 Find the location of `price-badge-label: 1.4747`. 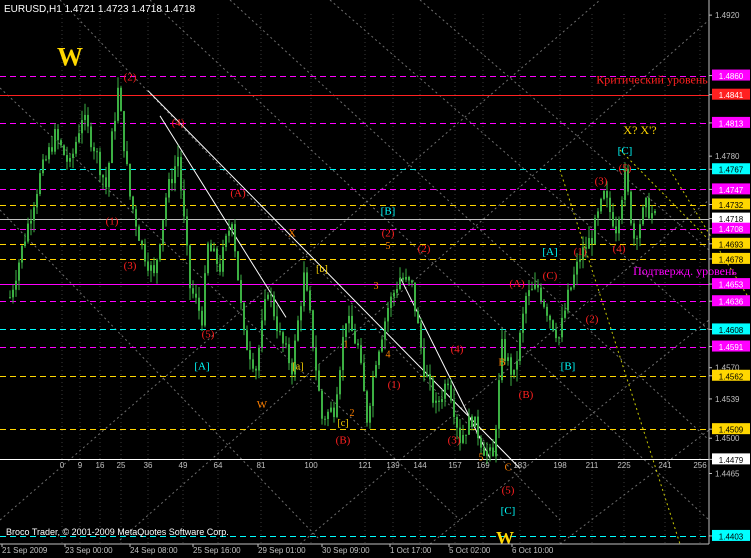

price-badge-label: 1.4747 is located at coordinates (731, 190).